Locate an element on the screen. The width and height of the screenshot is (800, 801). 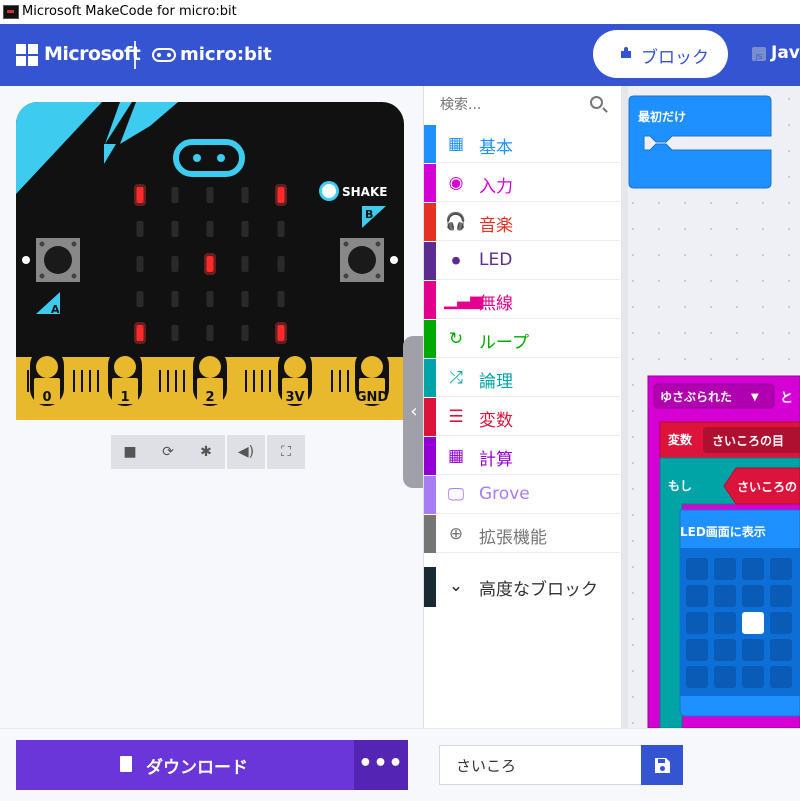
toolbox-category-9: 🖵 Grove is located at coordinates (522, 495).